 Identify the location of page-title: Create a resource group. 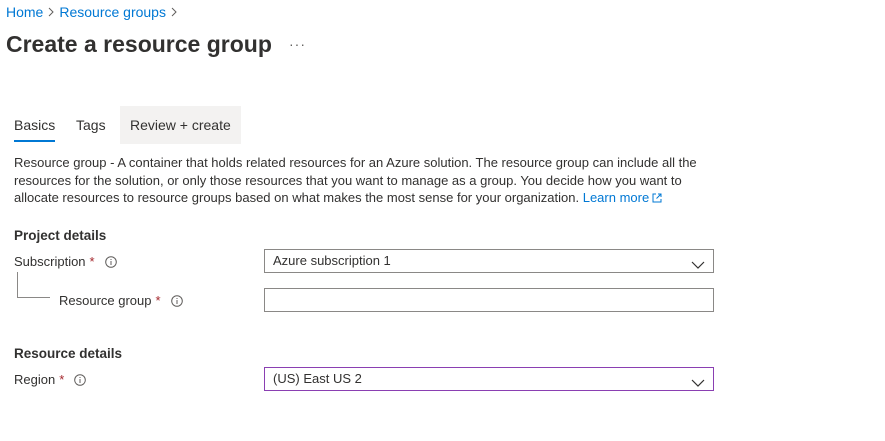
(139, 44).